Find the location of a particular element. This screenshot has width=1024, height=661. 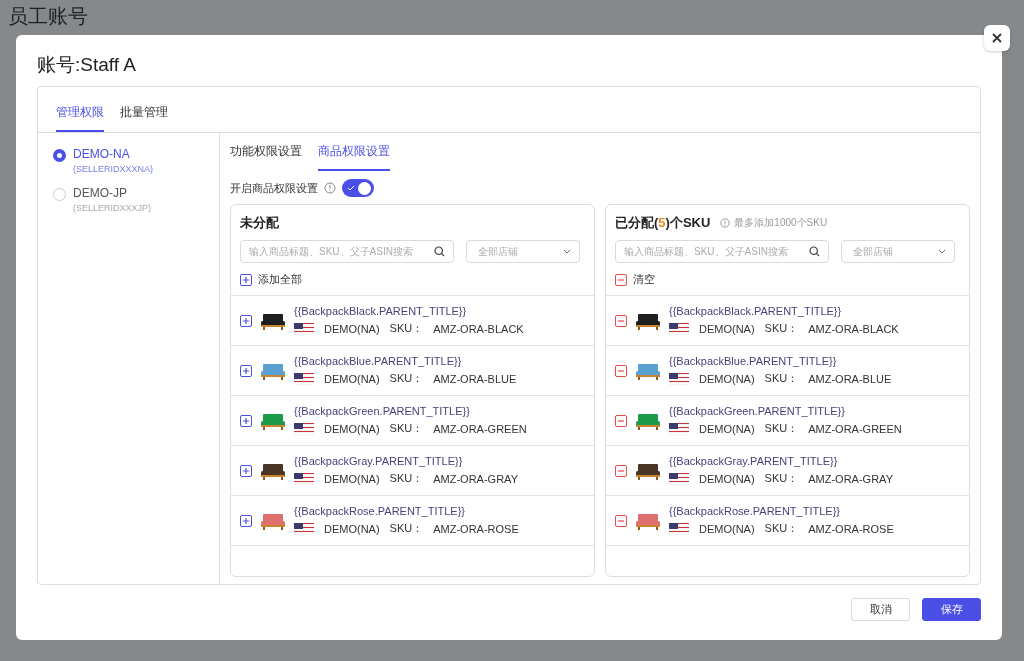

panel-title: 已分配(5)个SKU is located at coordinates (663, 223).